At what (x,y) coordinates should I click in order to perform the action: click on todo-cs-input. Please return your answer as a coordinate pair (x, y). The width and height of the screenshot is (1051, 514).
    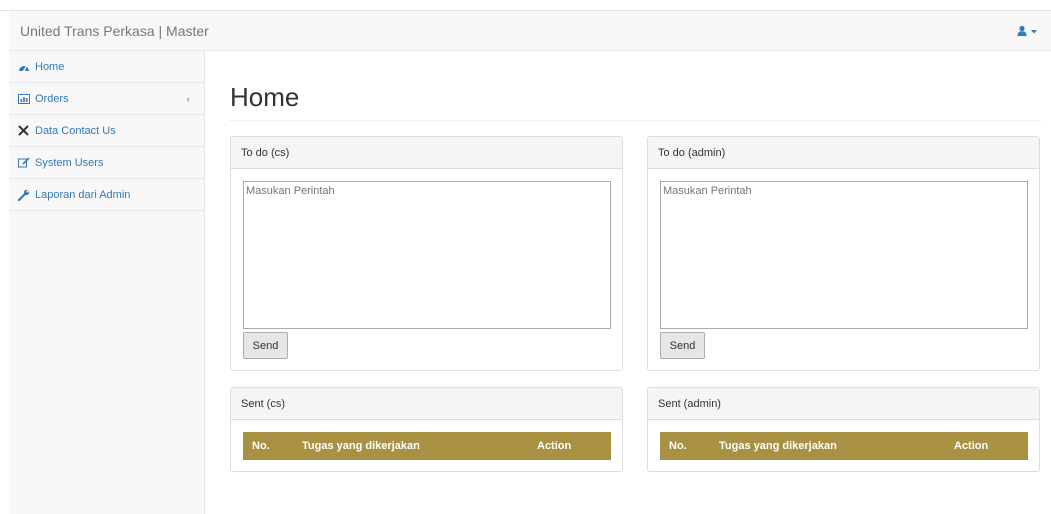
    Looking at the image, I should click on (427, 255).